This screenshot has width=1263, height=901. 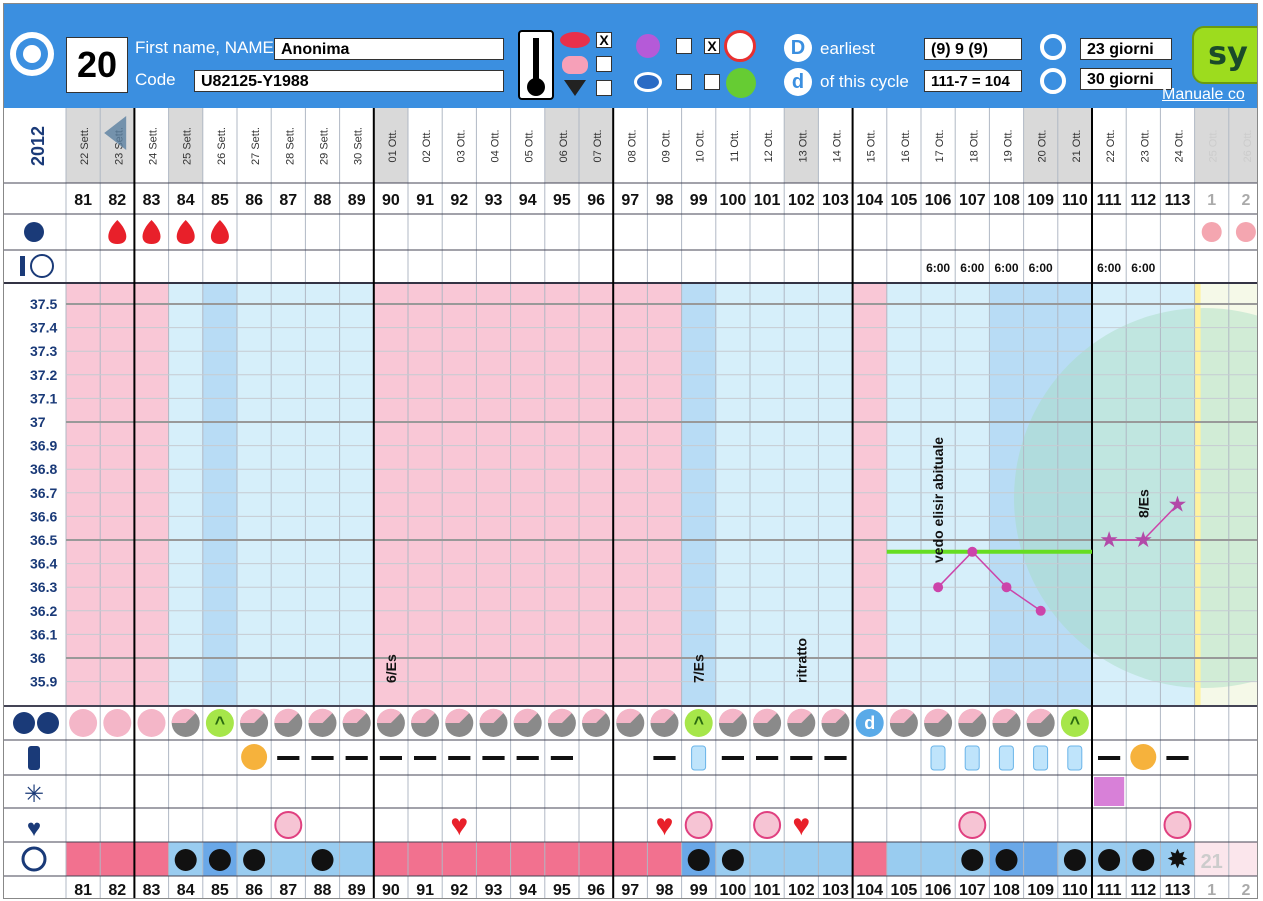 I want to click on name-field: Anonima, so click(x=389, y=49).